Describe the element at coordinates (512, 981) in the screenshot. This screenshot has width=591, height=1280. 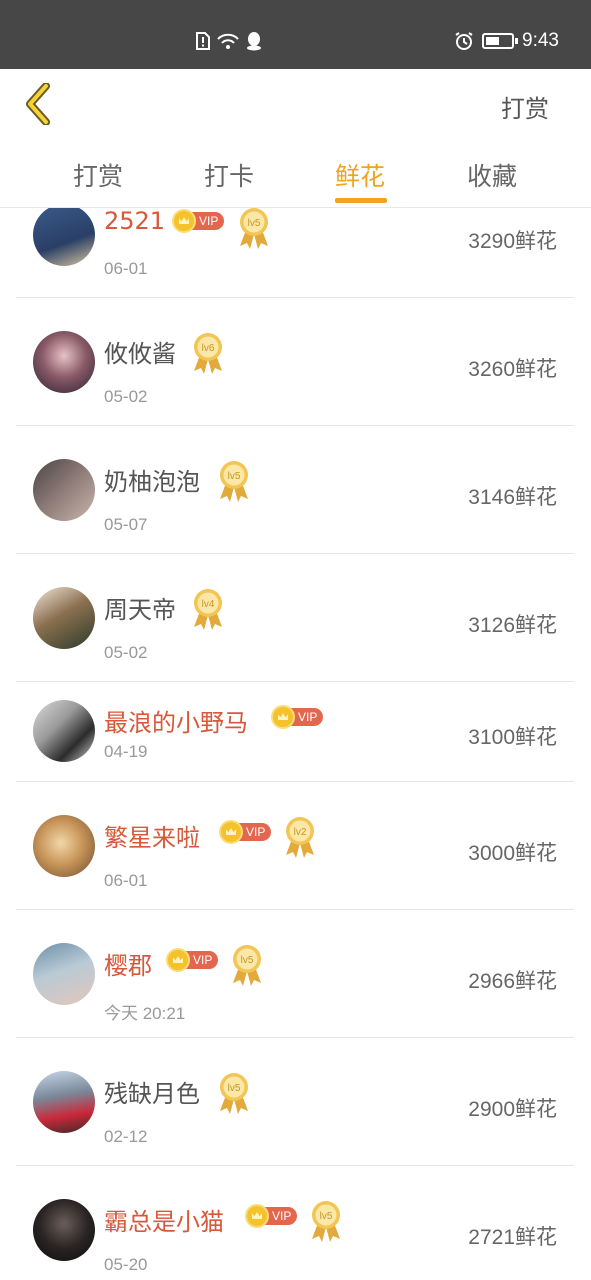
I see `flower-count: 2966鲜花` at that location.